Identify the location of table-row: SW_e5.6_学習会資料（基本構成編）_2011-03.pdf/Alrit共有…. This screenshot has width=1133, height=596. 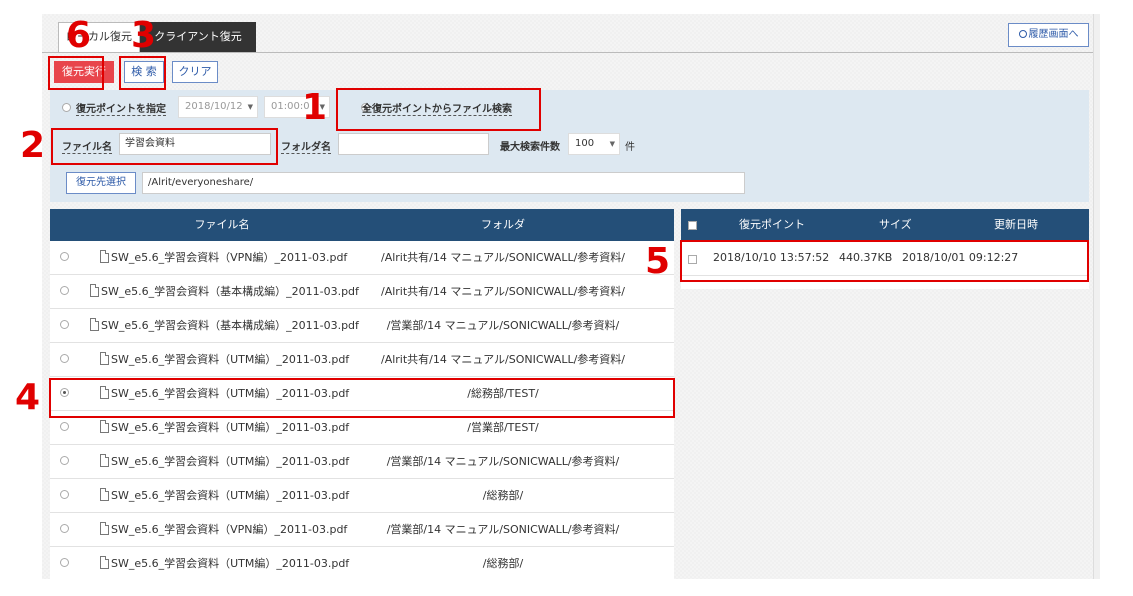
(362, 292).